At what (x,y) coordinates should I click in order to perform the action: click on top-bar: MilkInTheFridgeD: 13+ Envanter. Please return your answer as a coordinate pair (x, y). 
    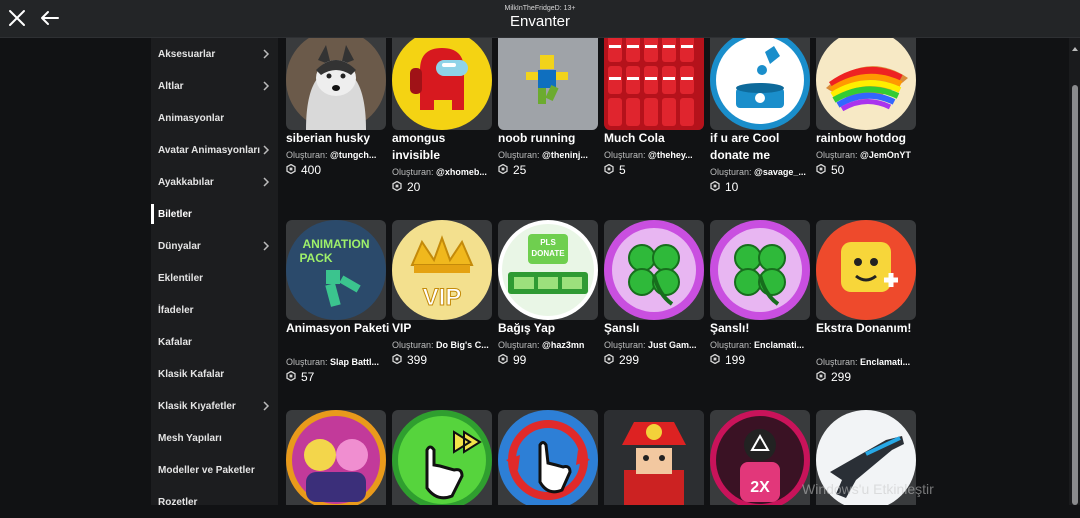
    Looking at the image, I should click on (540, 19).